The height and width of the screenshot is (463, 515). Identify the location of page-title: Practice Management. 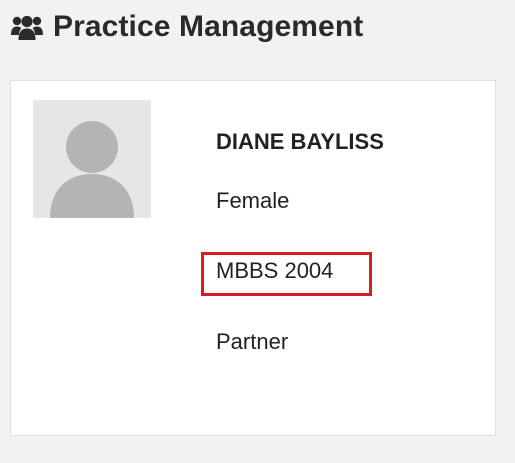
(208, 26).